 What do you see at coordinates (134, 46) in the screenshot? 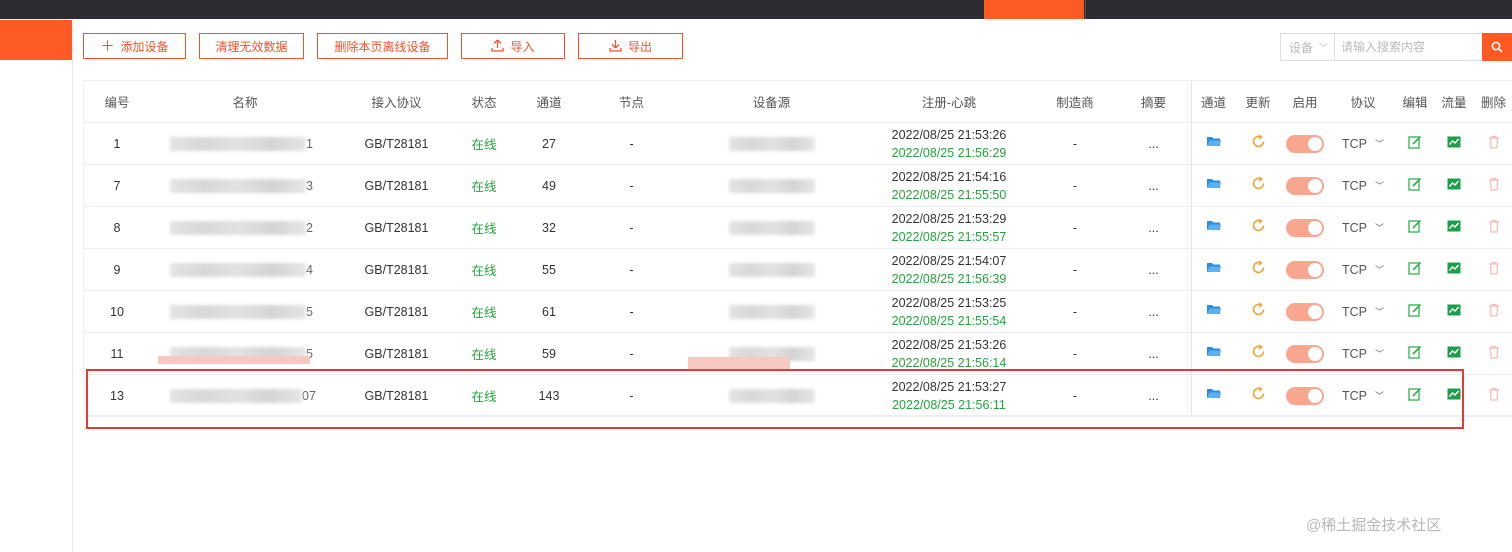
I see `add-device-button: ＋ 添加设备` at bounding box center [134, 46].